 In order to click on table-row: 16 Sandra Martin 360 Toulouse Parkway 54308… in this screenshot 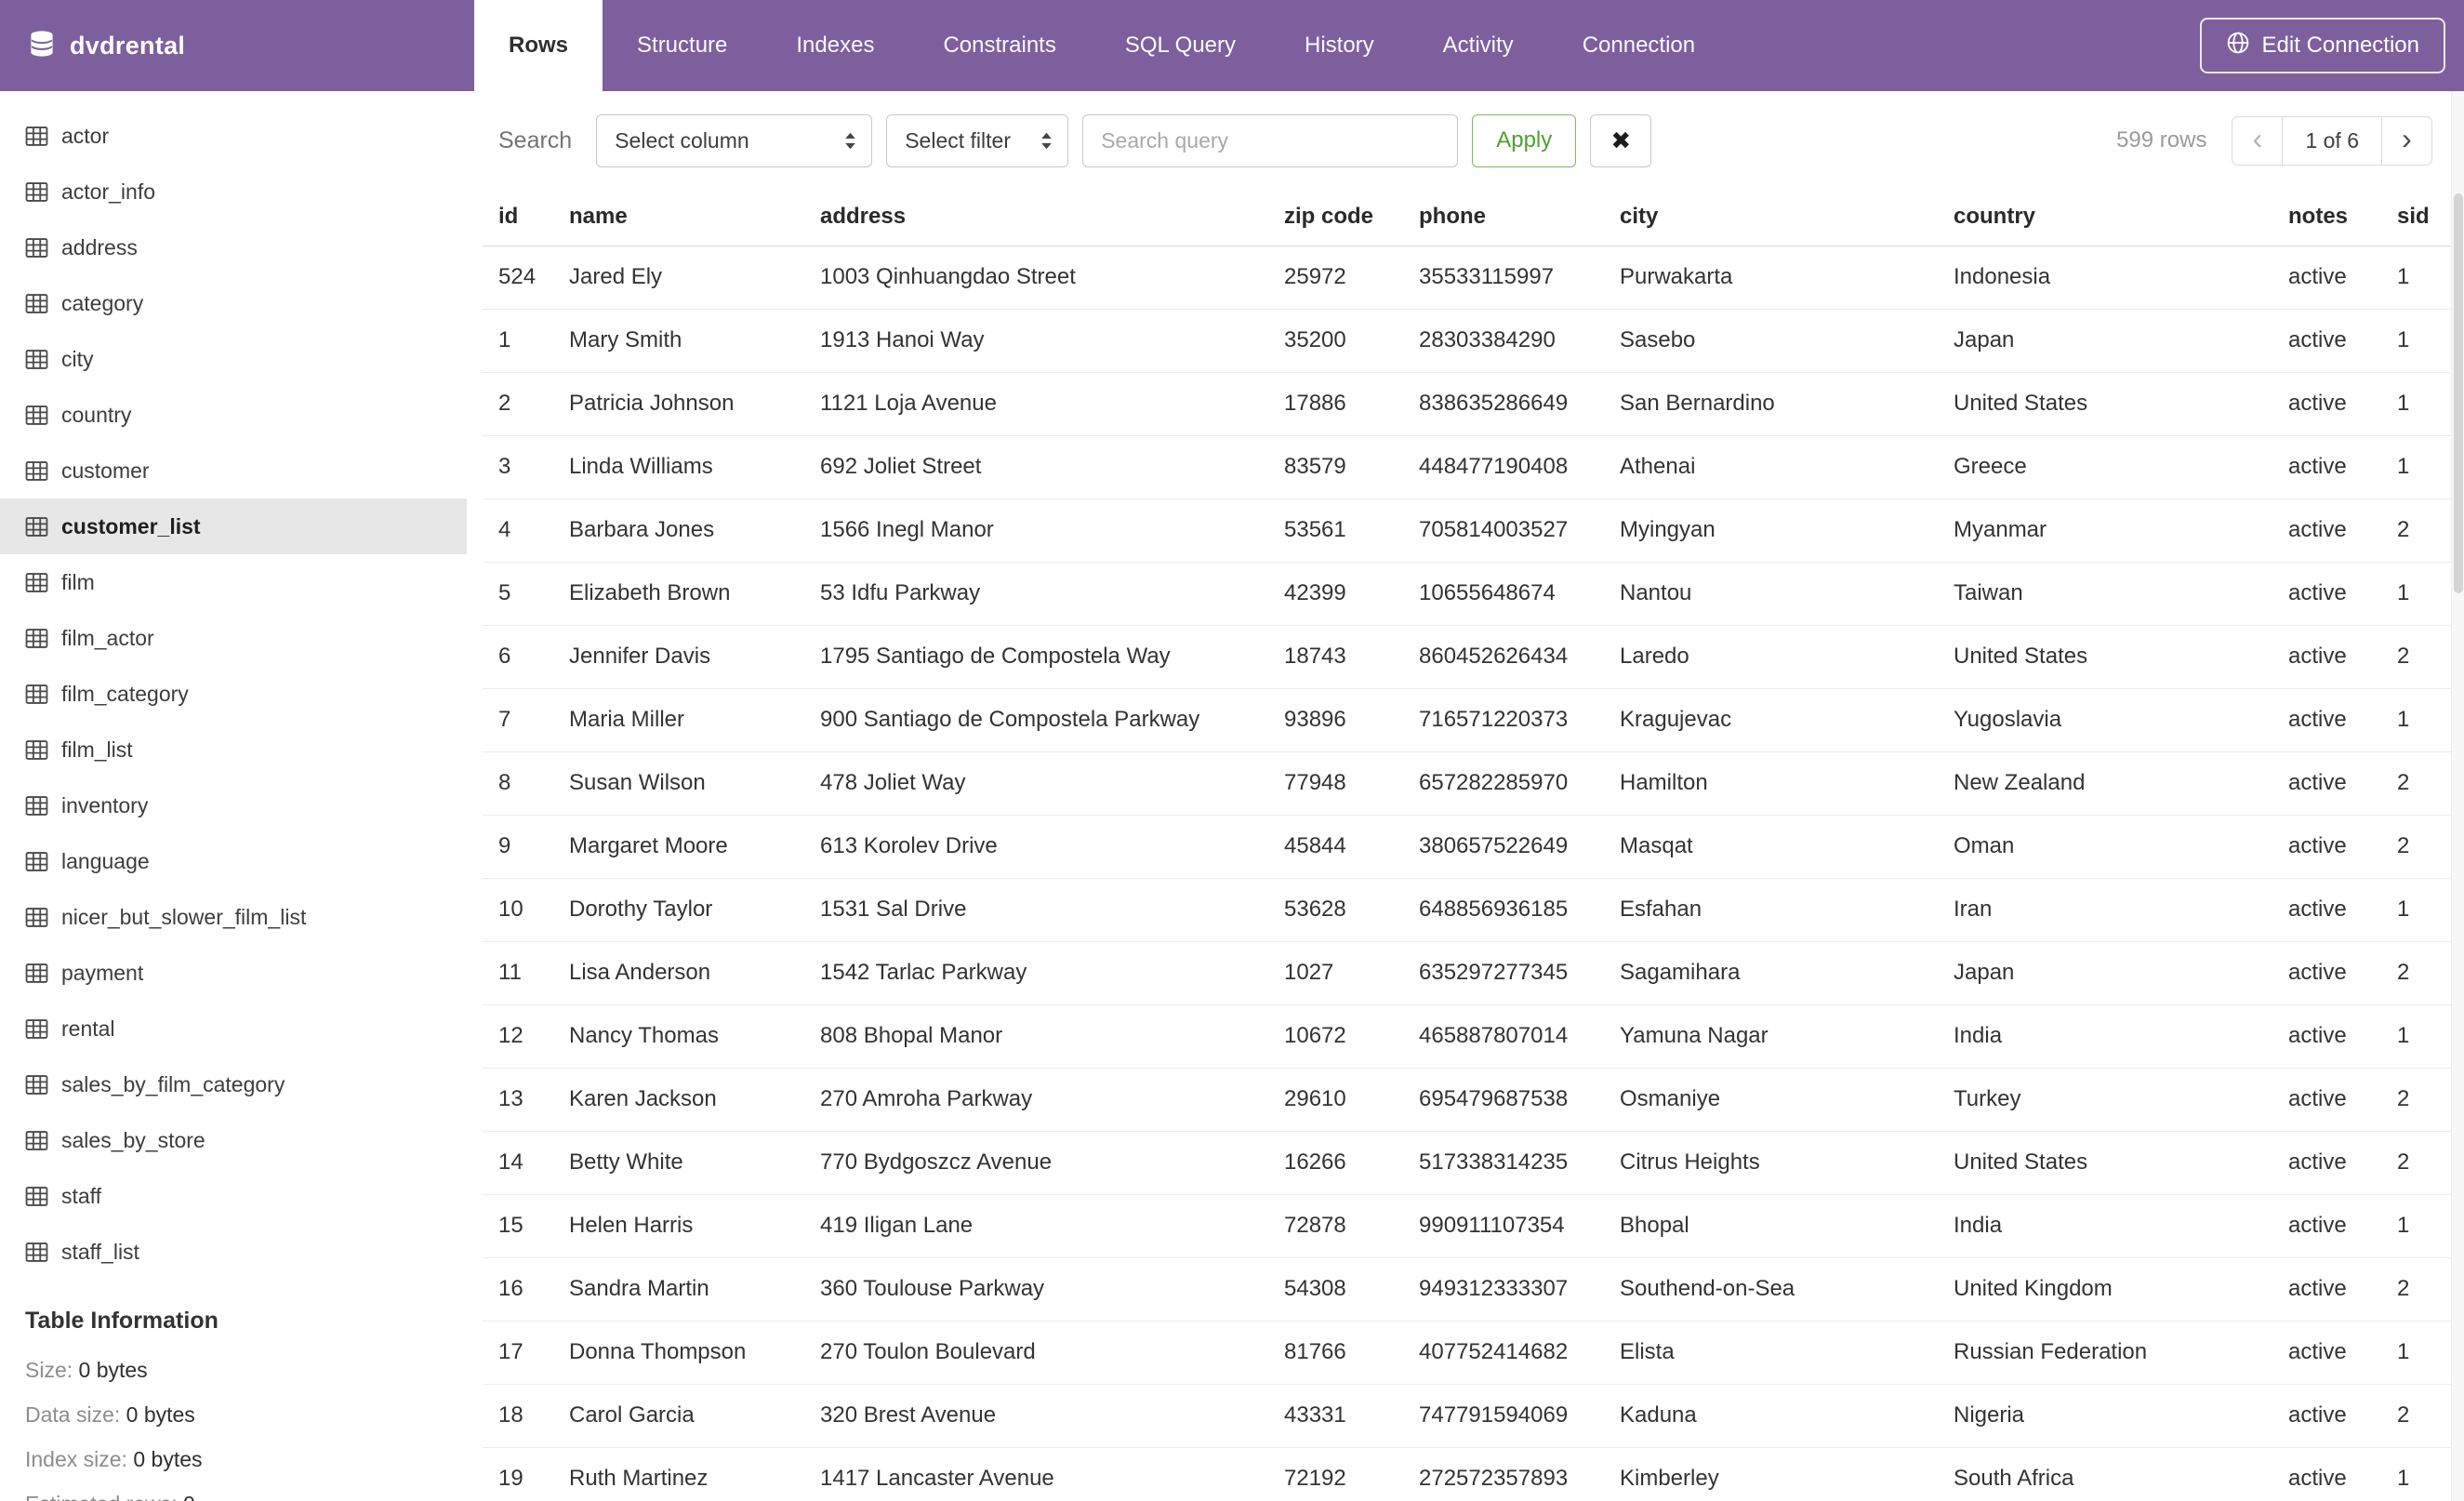, I will do `click(1467, 1289)`.